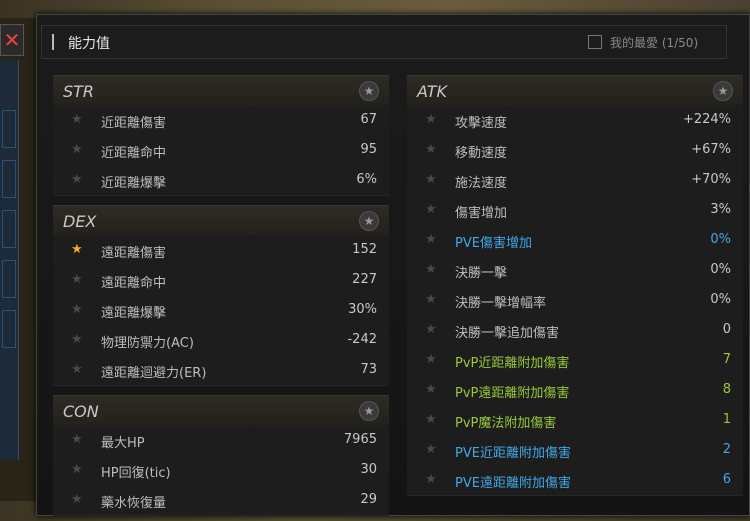 The width and height of the screenshot is (750, 521). Describe the element at coordinates (221, 500) in the screenshot. I see `stat-row: ★ 藥水恢復量 29` at that location.